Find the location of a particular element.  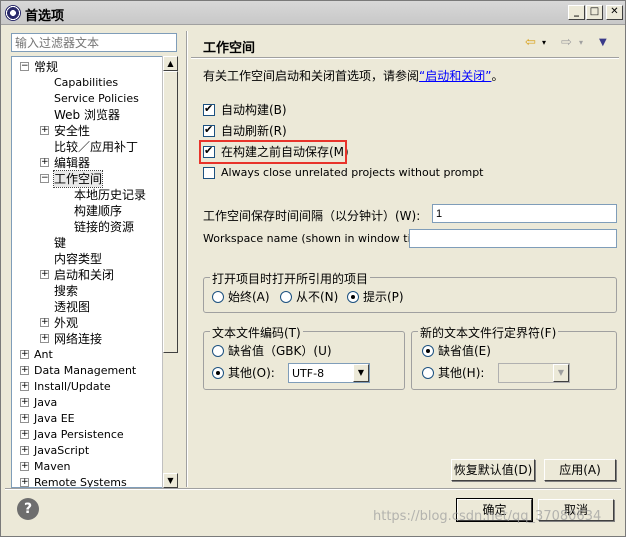

encoding-select: UTF-8 ▼ is located at coordinates (329, 373).